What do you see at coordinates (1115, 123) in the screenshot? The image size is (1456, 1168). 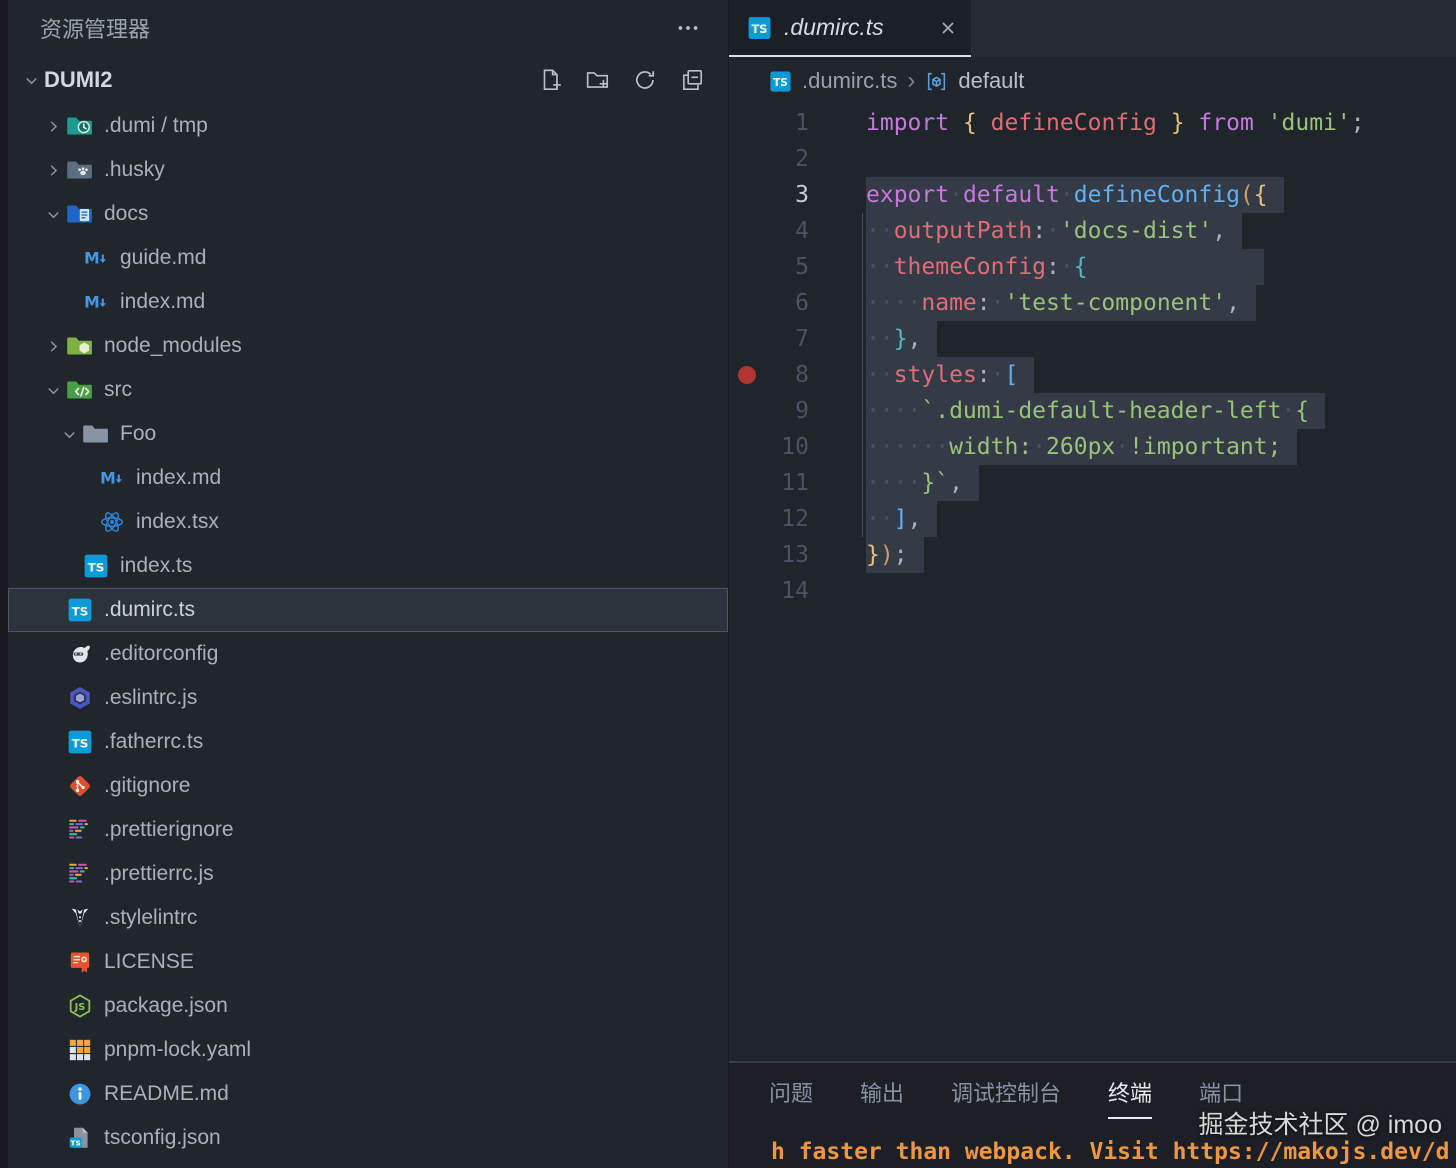 I see `code-text: import { defineConfig } from 'dumi';` at bounding box center [1115, 123].